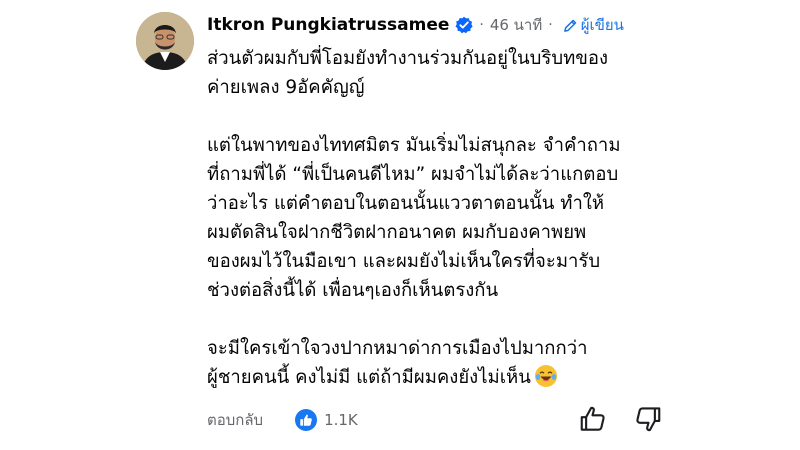 The width and height of the screenshot is (800, 450). I want to click on laughing-tears-emoji, so click(545, 376).